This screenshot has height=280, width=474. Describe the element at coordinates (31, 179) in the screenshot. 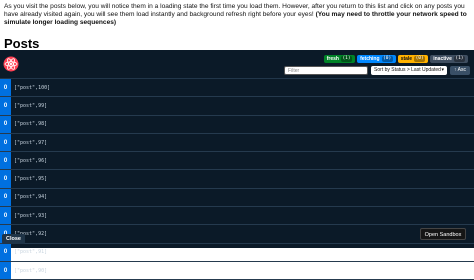

I see `query-key: ["post",95]` at that location.